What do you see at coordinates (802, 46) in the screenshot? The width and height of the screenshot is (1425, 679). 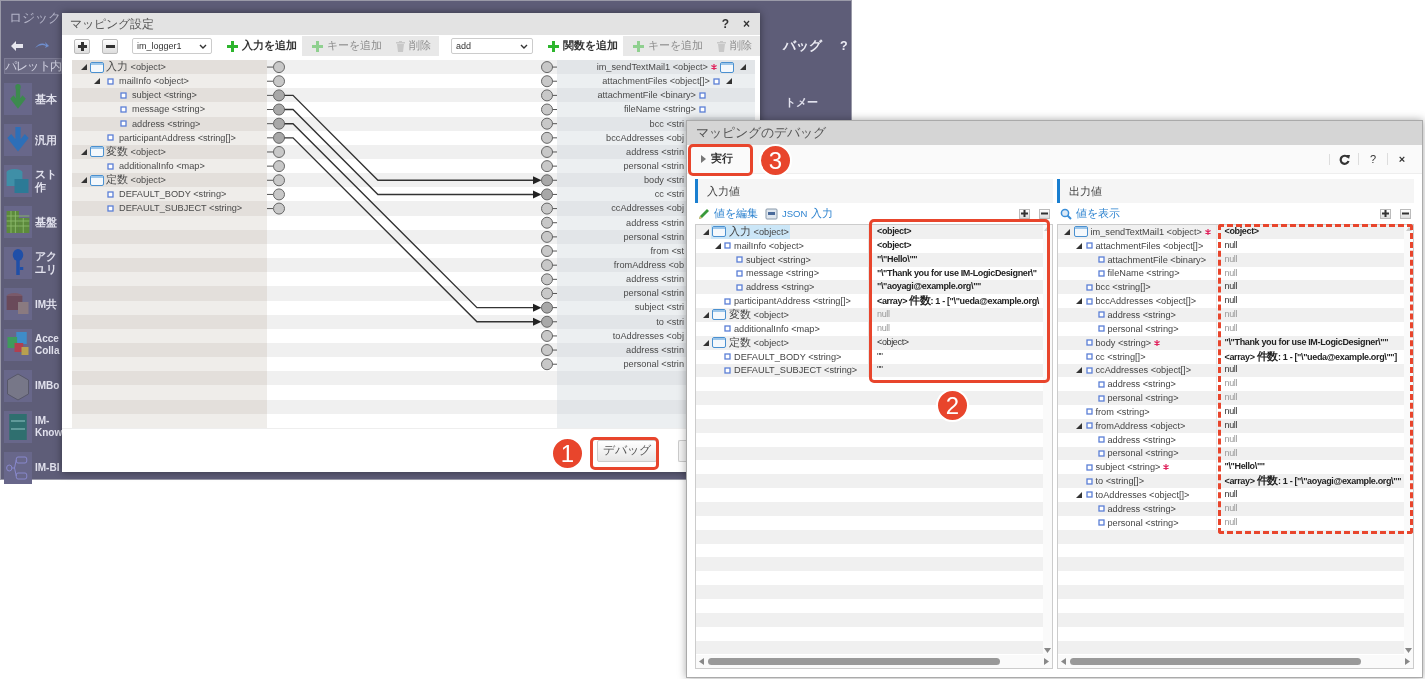 I see `toolbar-label: バッグ` at bounding box center [802, 46].